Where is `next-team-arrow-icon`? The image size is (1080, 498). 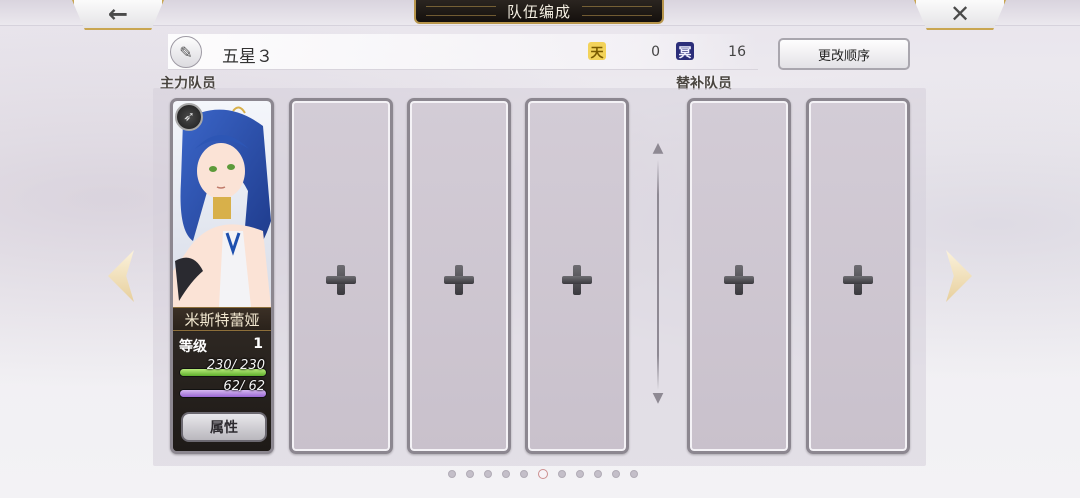
next-team-arrow-icon is located at coordinates (959, 276).